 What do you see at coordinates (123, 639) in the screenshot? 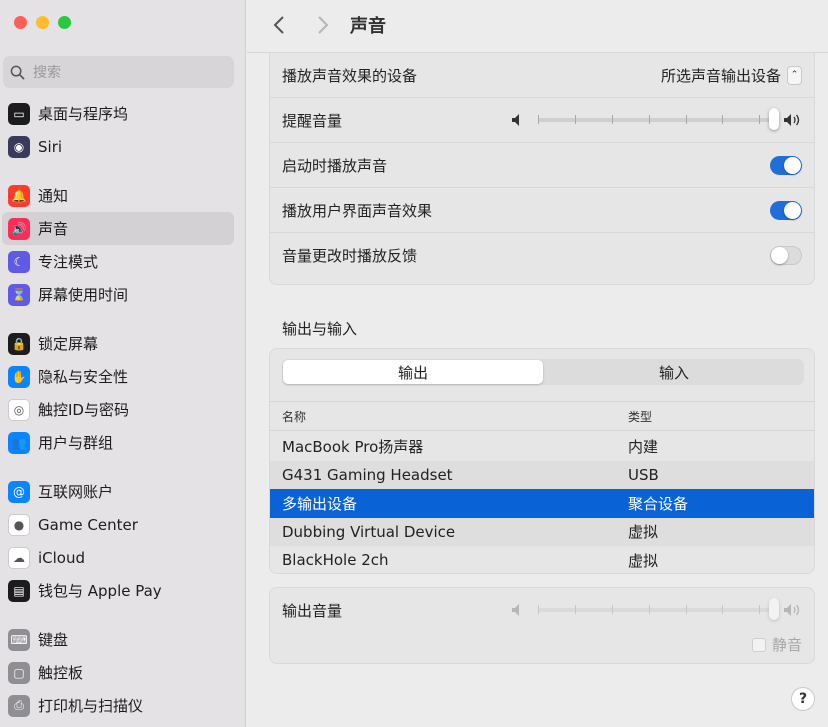
I see `sidebar-item: ⌨ 键盘` at bounding box center [123, 639].